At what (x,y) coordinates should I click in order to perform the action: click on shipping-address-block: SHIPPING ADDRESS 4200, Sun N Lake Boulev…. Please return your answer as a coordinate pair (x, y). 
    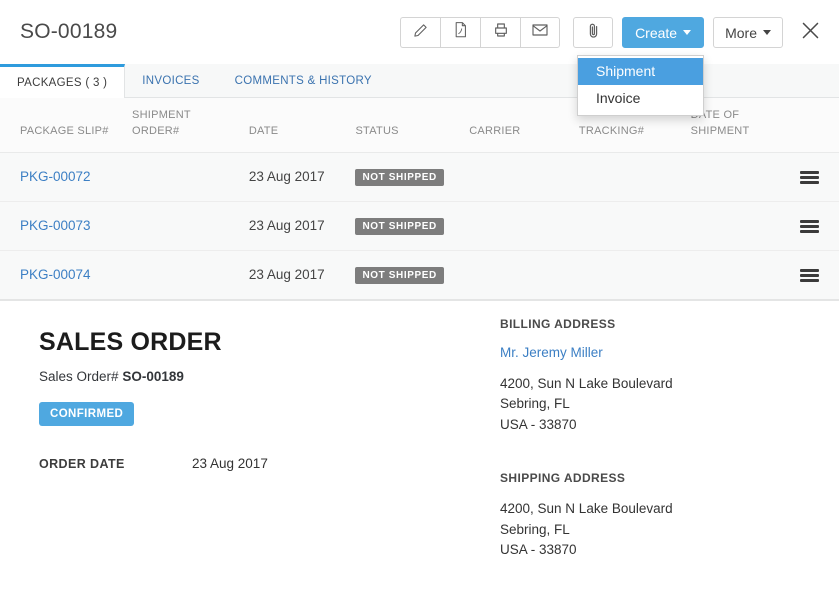
    Looking at the image, I should click on (665, 516).